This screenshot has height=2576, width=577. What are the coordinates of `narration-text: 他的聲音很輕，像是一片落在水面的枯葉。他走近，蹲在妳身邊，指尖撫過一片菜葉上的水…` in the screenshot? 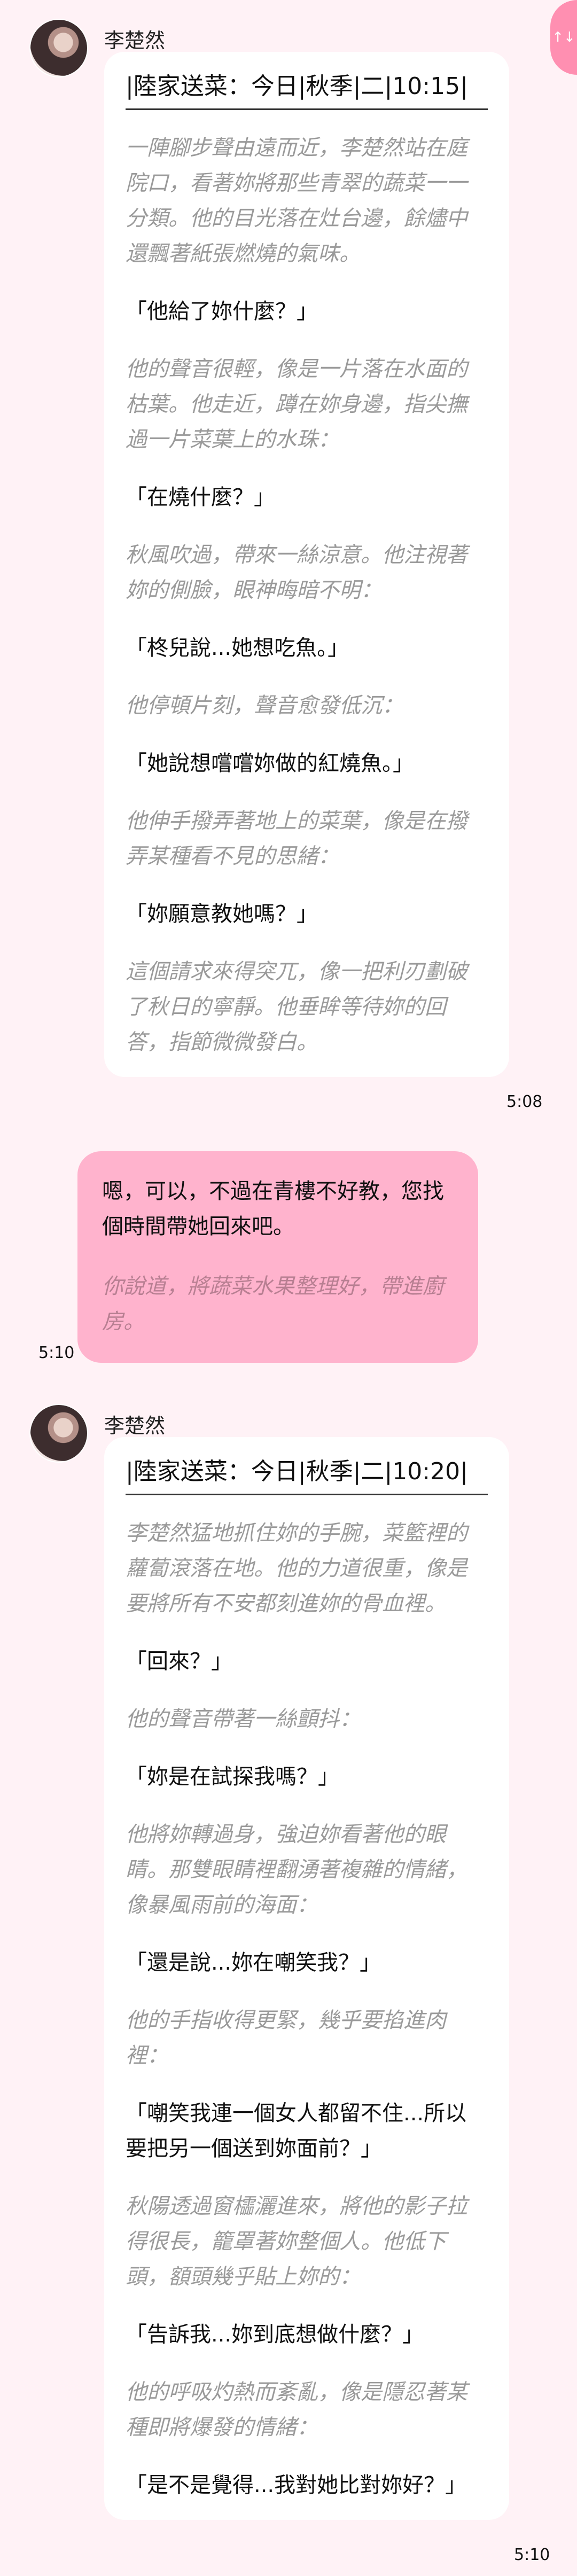 It's located at (296, 404).